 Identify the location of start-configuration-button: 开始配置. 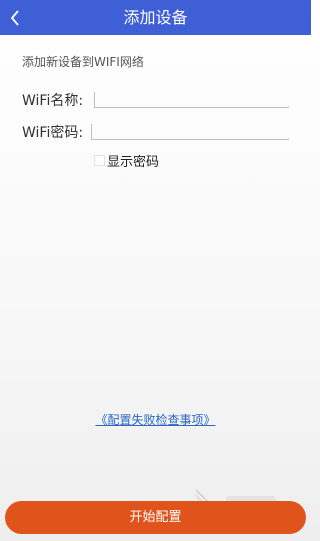
(155, 517).